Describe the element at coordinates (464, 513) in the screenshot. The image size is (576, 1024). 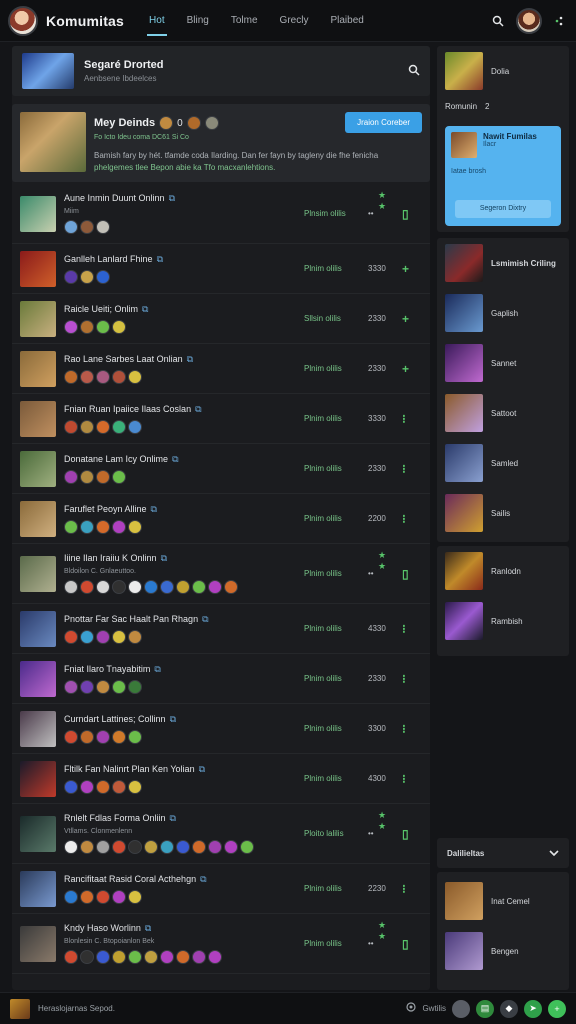
I see `item-thumbnail` at that location.